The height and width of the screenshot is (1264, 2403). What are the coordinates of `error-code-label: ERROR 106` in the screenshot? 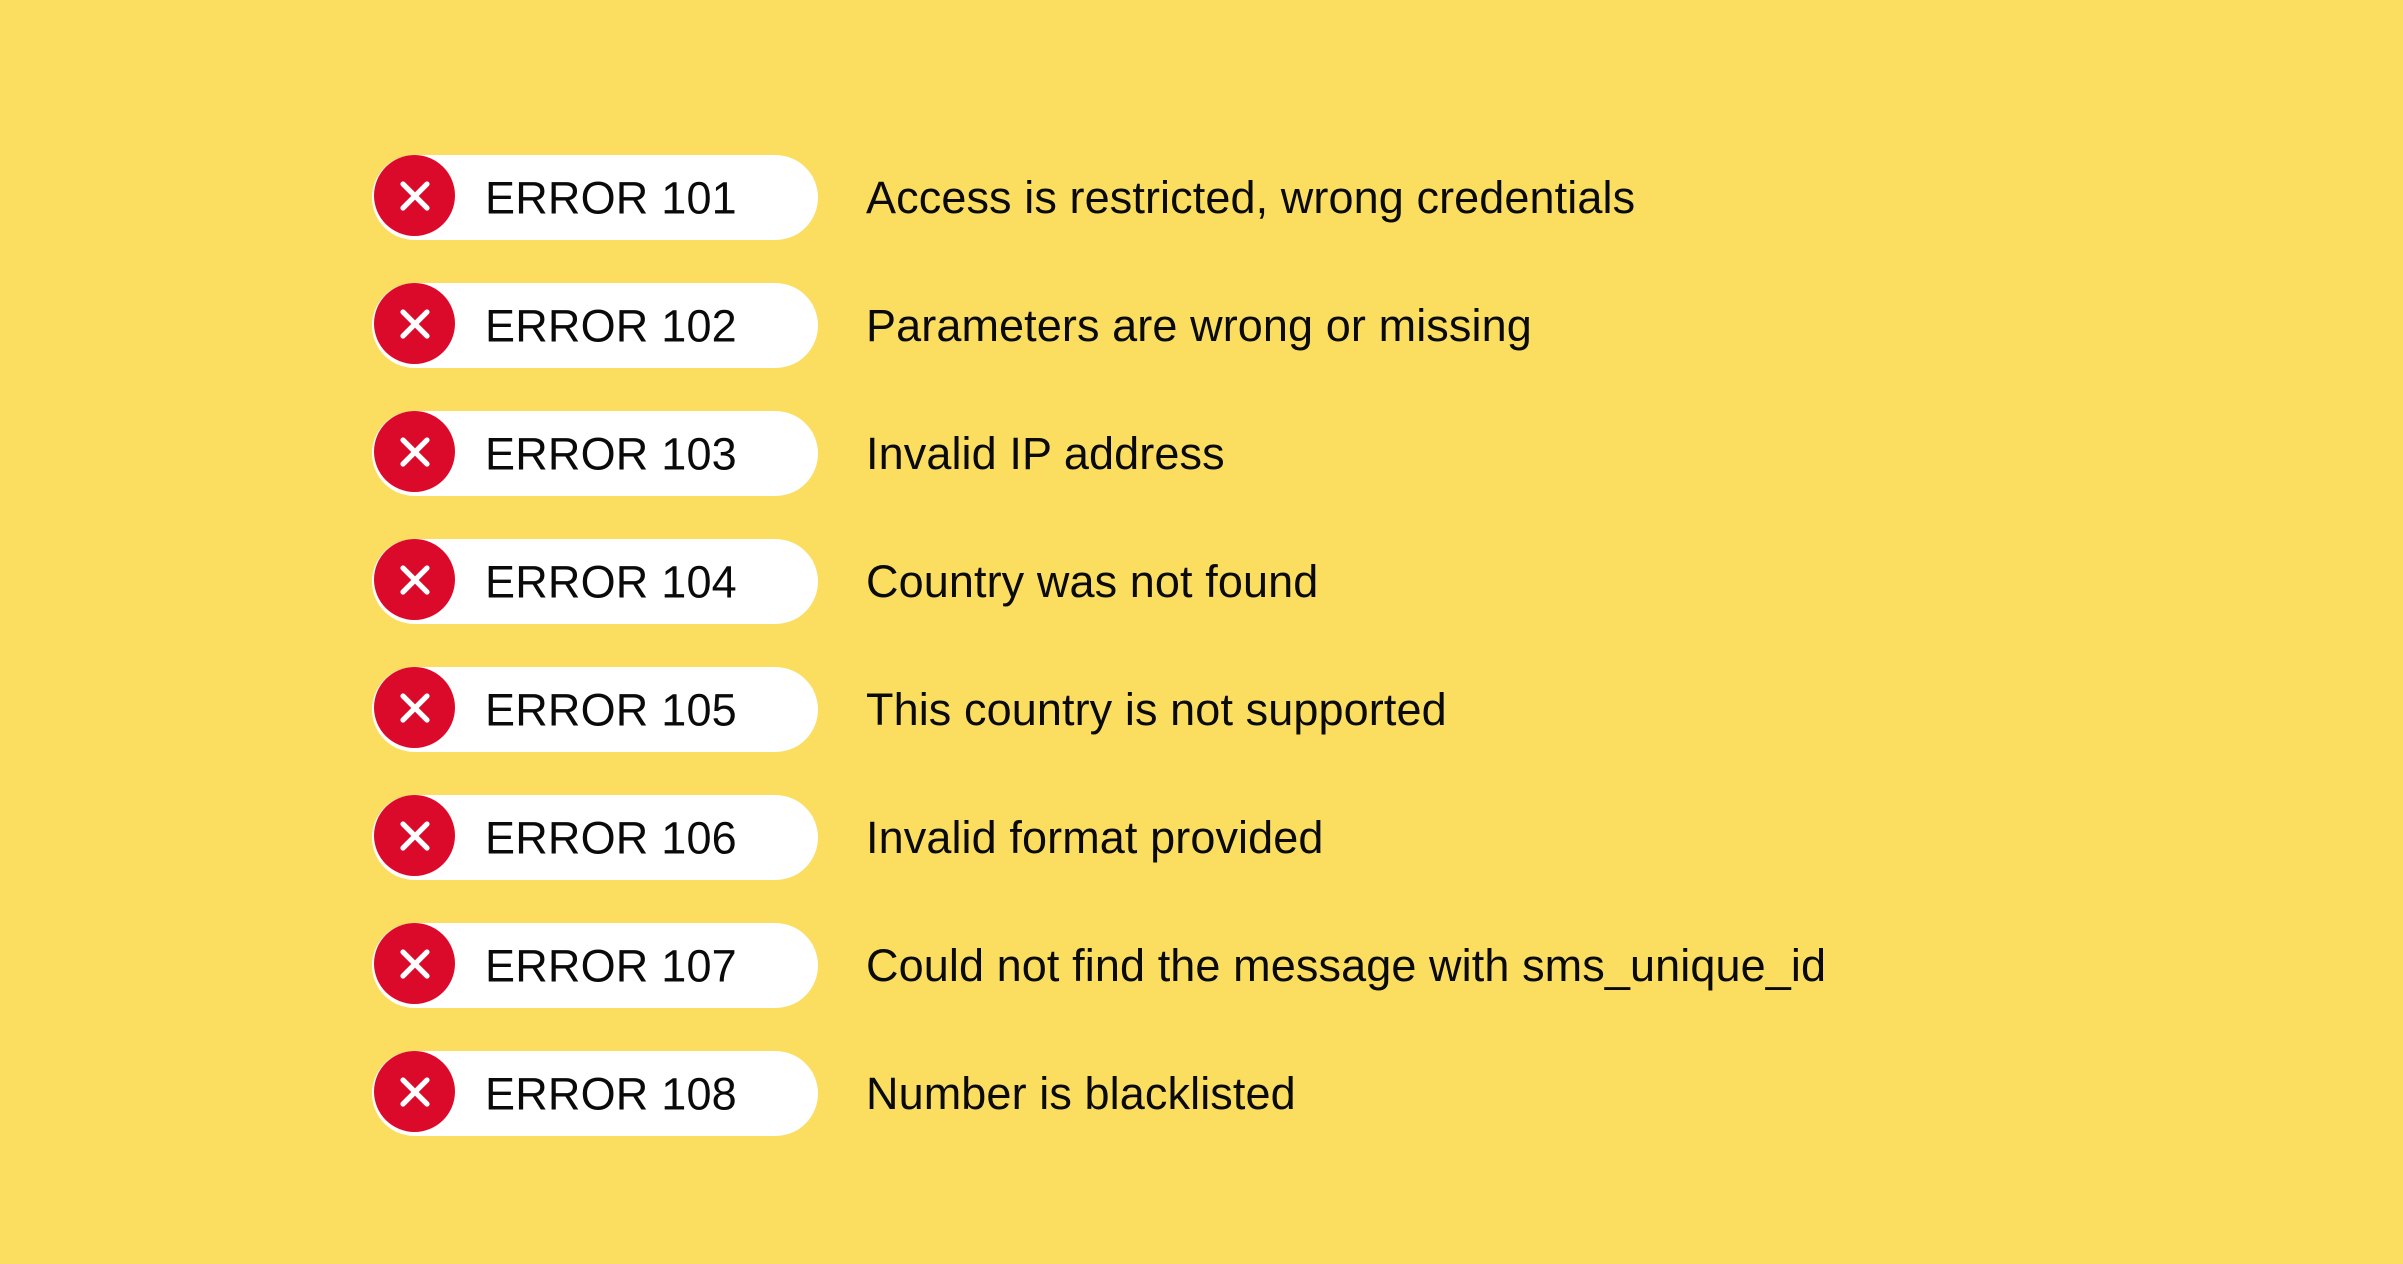 It's located at (611, 837).